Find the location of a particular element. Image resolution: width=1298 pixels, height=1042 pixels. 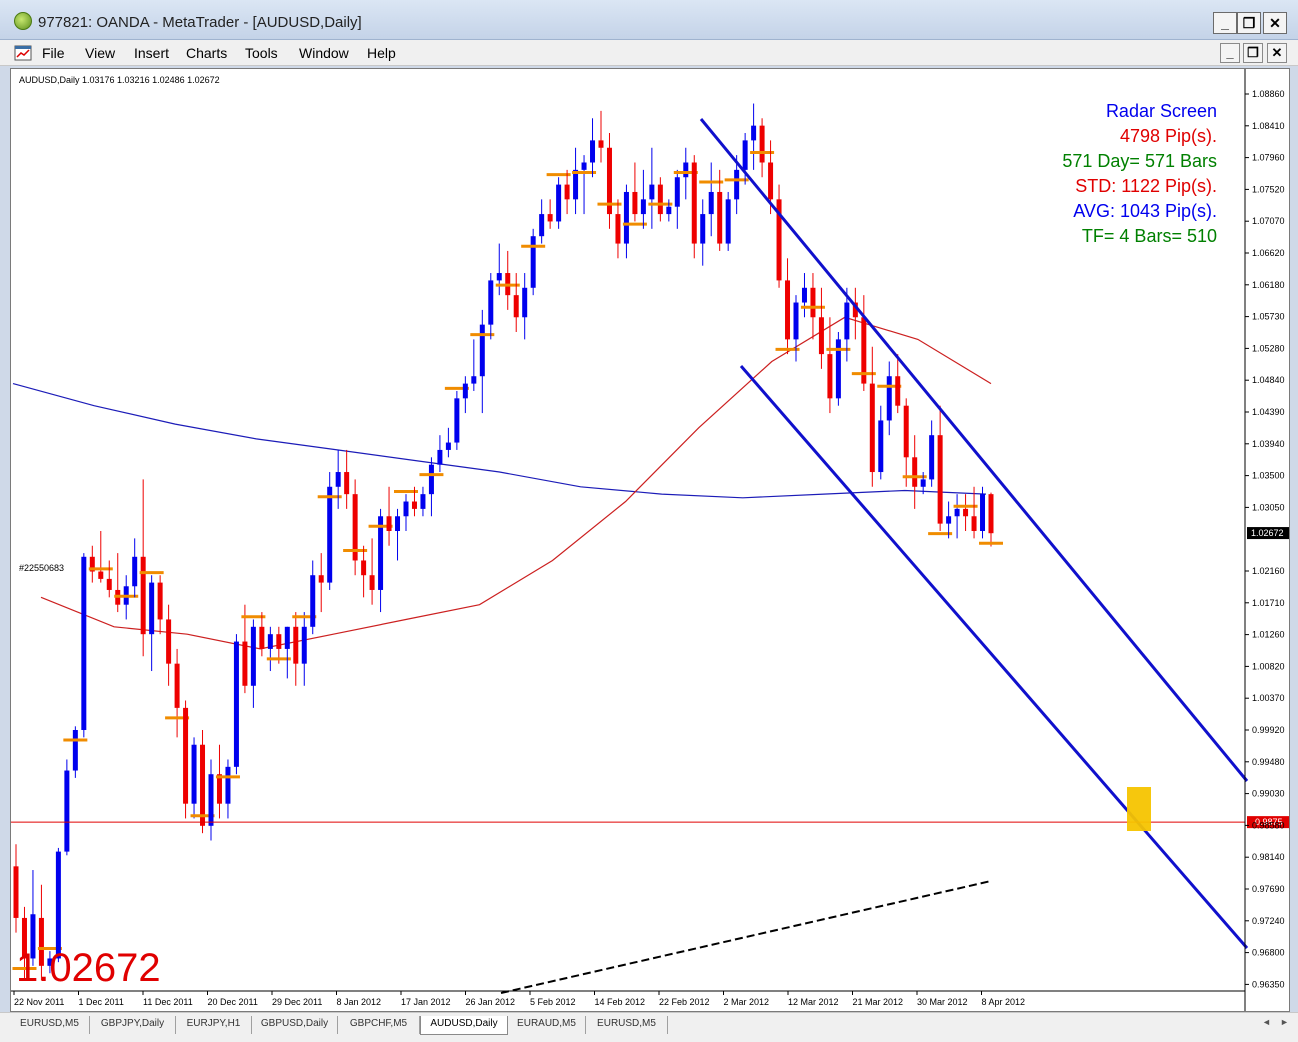

date-tick-label: 26 Jan 2012 is located at coordinates (491, 1002).